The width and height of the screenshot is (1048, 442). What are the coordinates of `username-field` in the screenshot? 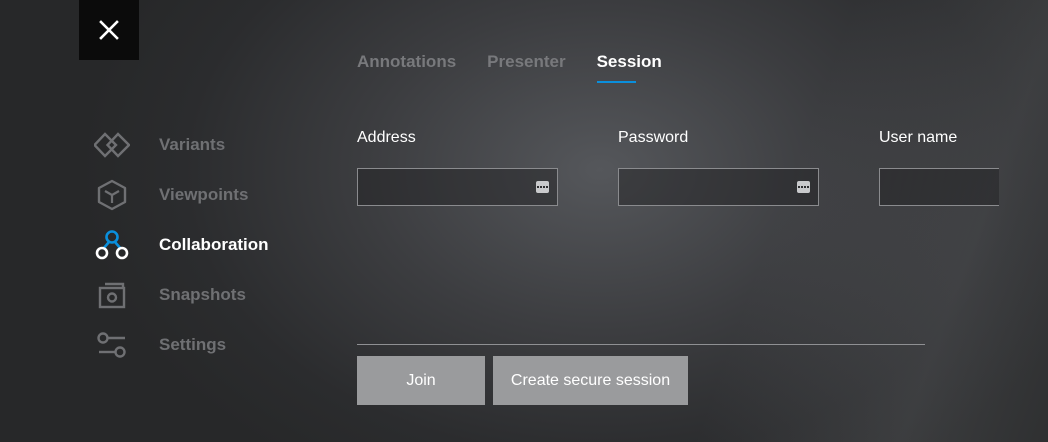 It's located at (939, 187).